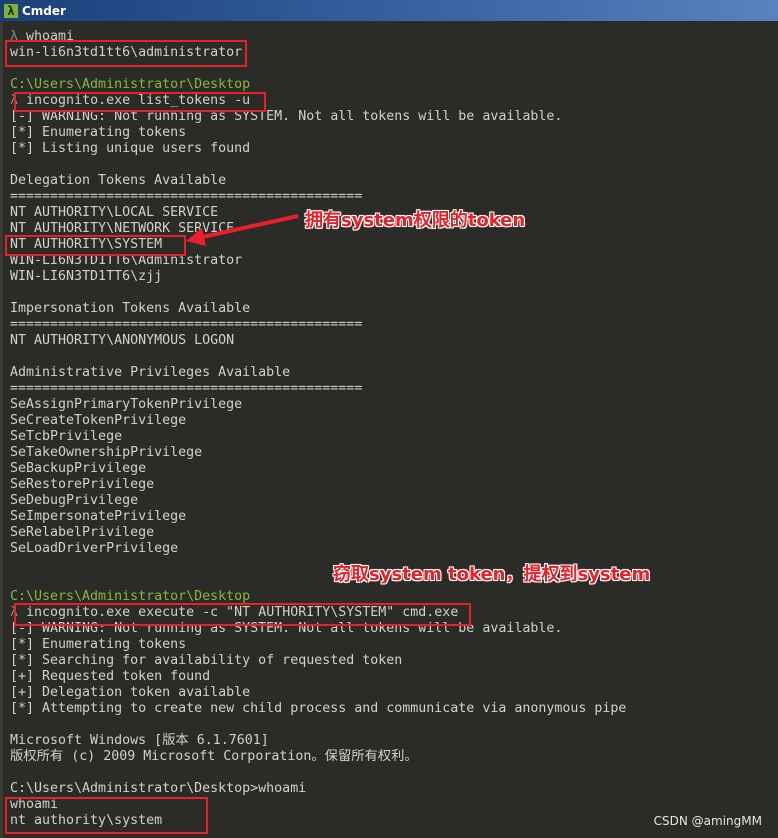 The height and width of the screenshot is (838, 778). What do you see at coordinates (242, 230) in the screenshot?
I see `arrow-icon` at bounding box center [242, 230].